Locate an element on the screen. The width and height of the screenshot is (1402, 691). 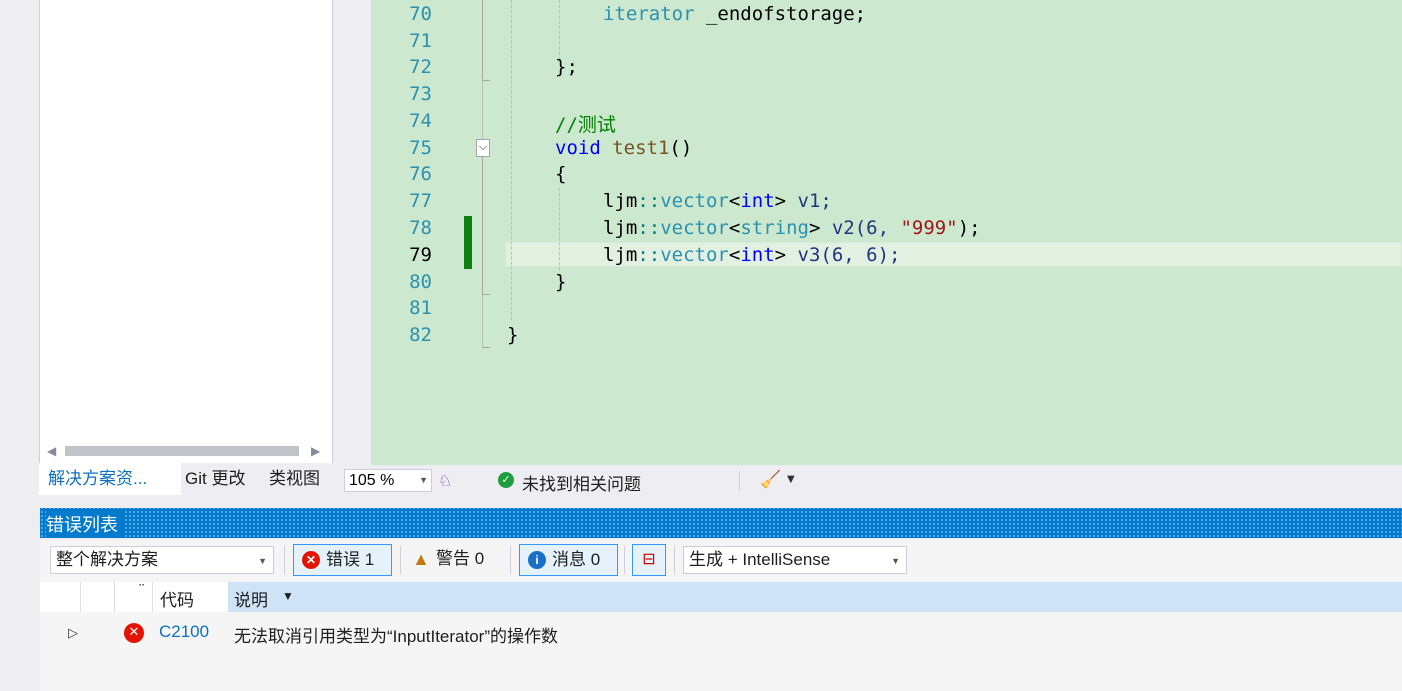
code-token: void is located at coordinates (578, 148).